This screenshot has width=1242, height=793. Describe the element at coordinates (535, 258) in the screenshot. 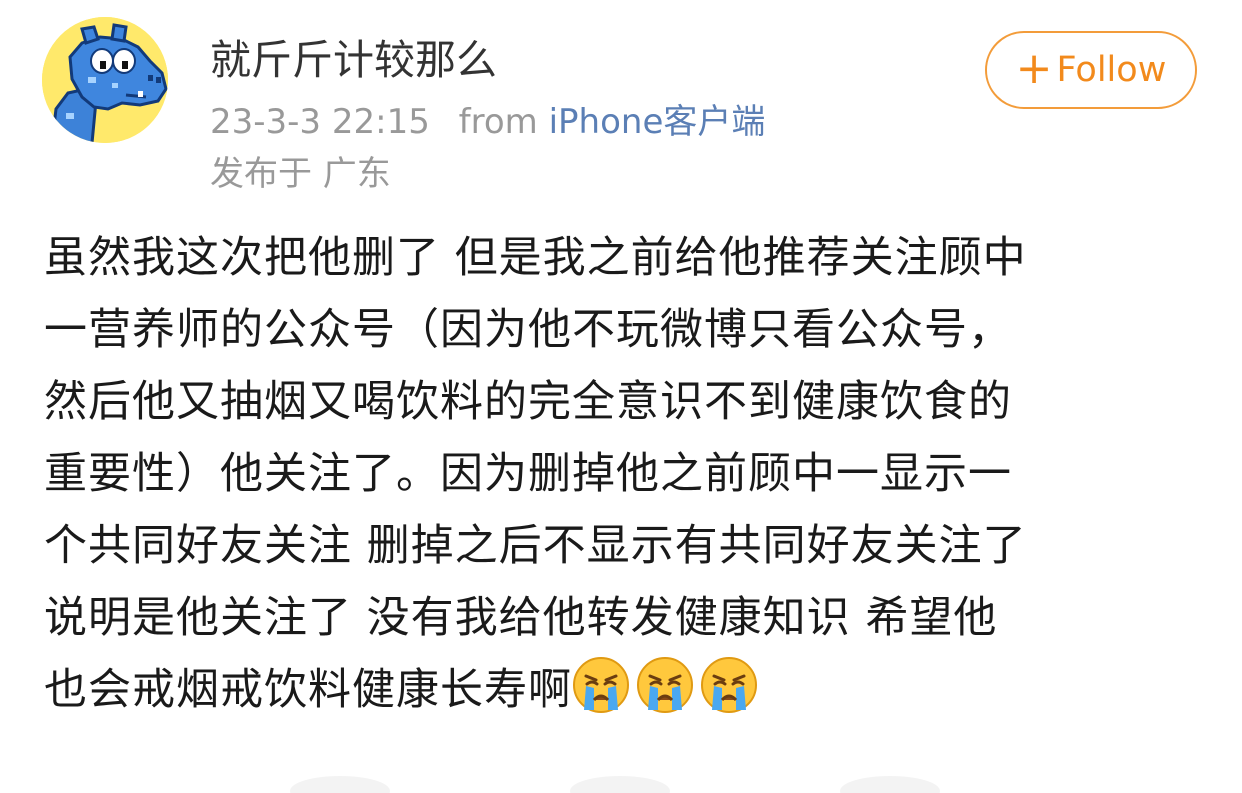

I see `post-text-line: 虽然我这次把他删了 但是我之前给他推荐关注顾中` at that location.